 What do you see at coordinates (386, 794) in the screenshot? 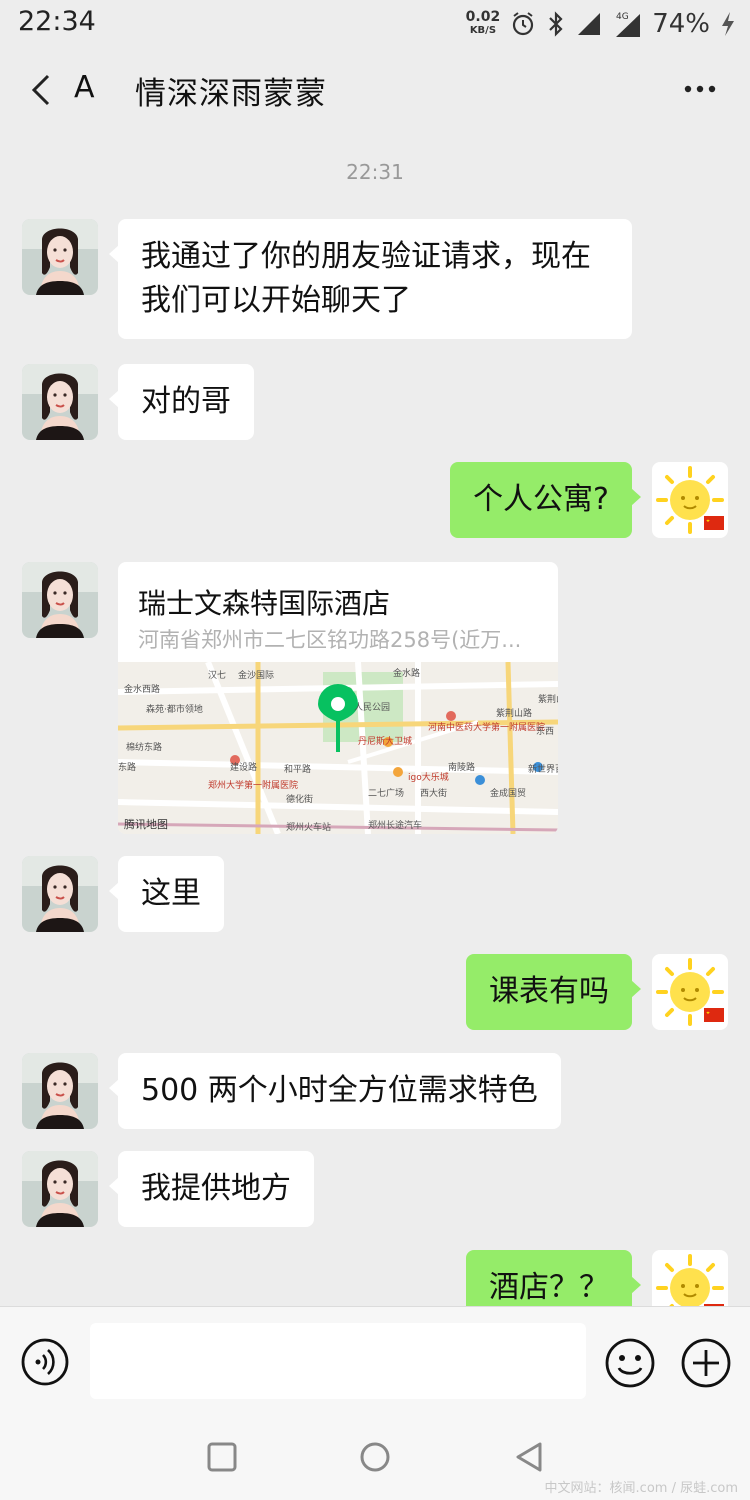
I see `map-label: 二七广场` at bounding box center [386, 794].